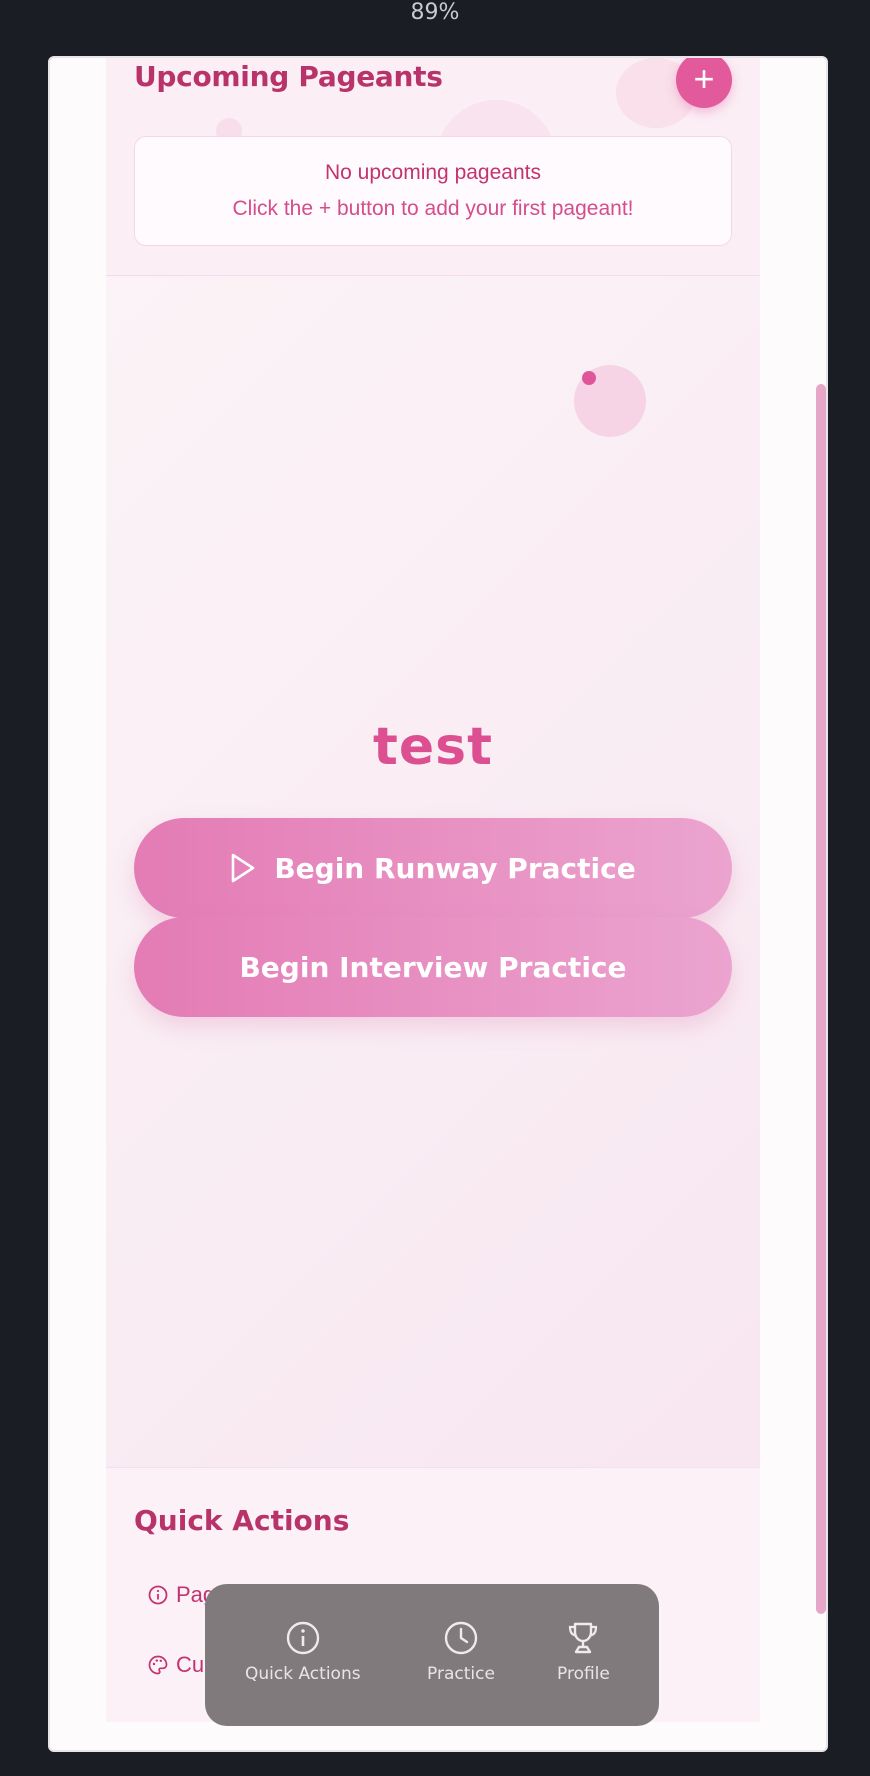 This screenshot has width=870, height=1776. Describe the element at coordinates (455, 868) in the screenshot. I see `begin-runway-practice-label: Begin Runway Practice` at that location.